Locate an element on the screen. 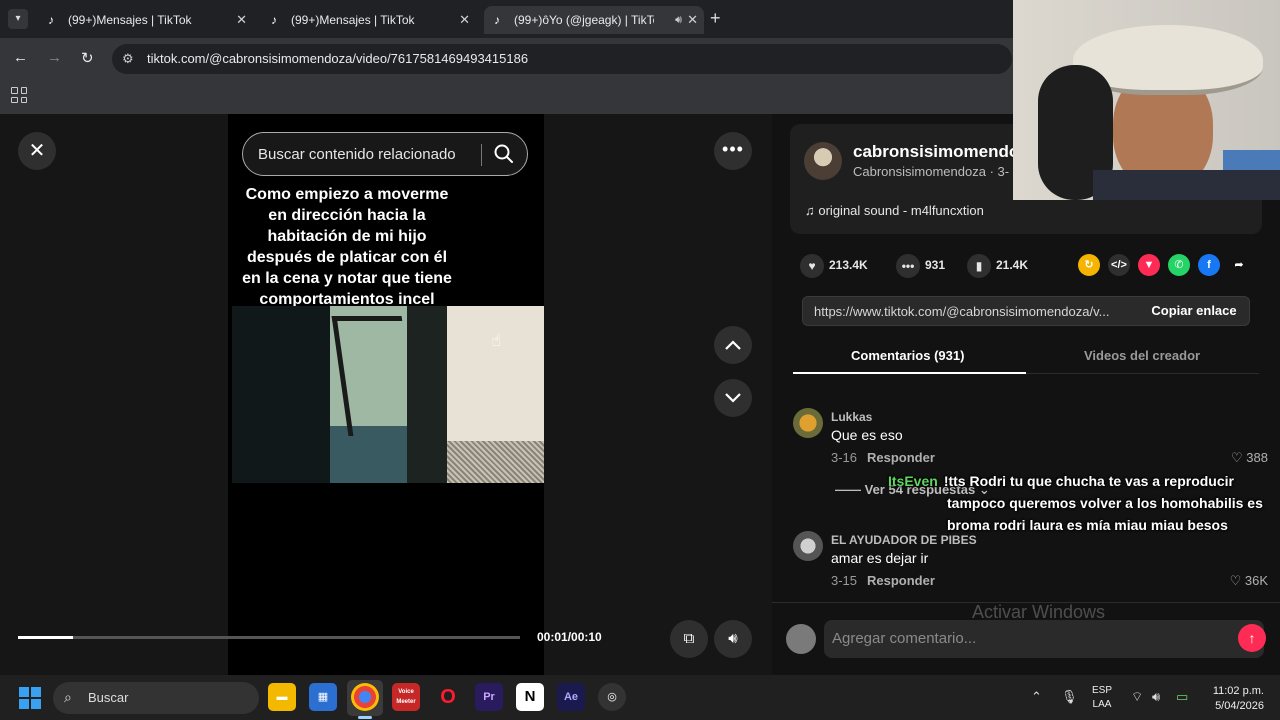 The height and width of the screenshot is (720, 1280). music-note-icon: ♫ is located at coordinates (812, 210).